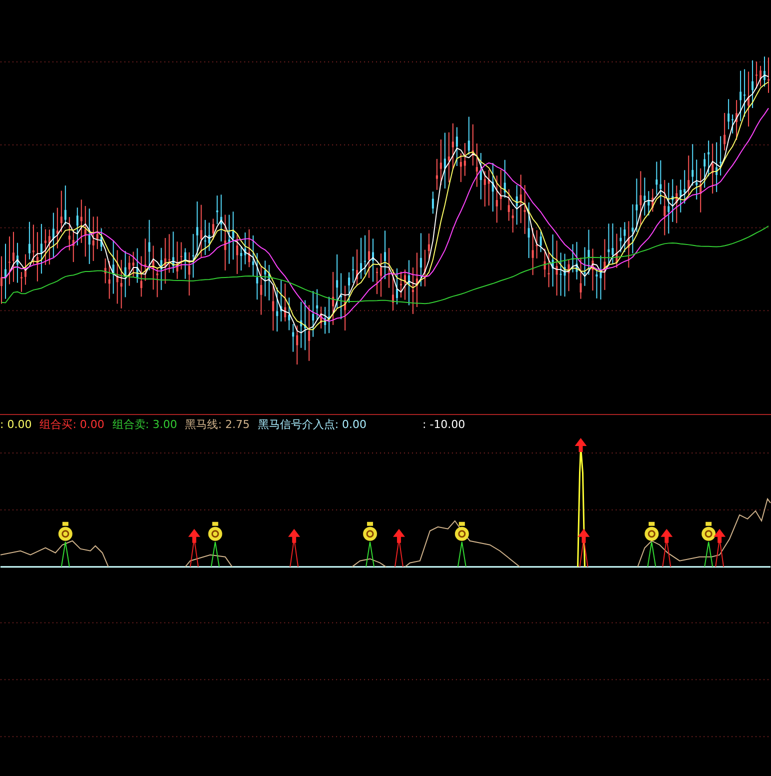  What do you see at coordinates (444, 425) in the screenshot?
I see `indicator-legend-item: : -10.00` at bounding box center [444, 425].